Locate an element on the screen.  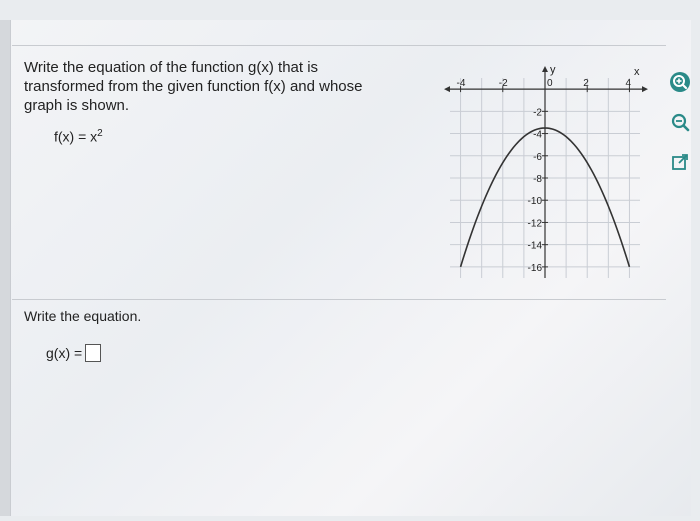
given-function: f(x) = x2 is located at coordinates (78, 136).